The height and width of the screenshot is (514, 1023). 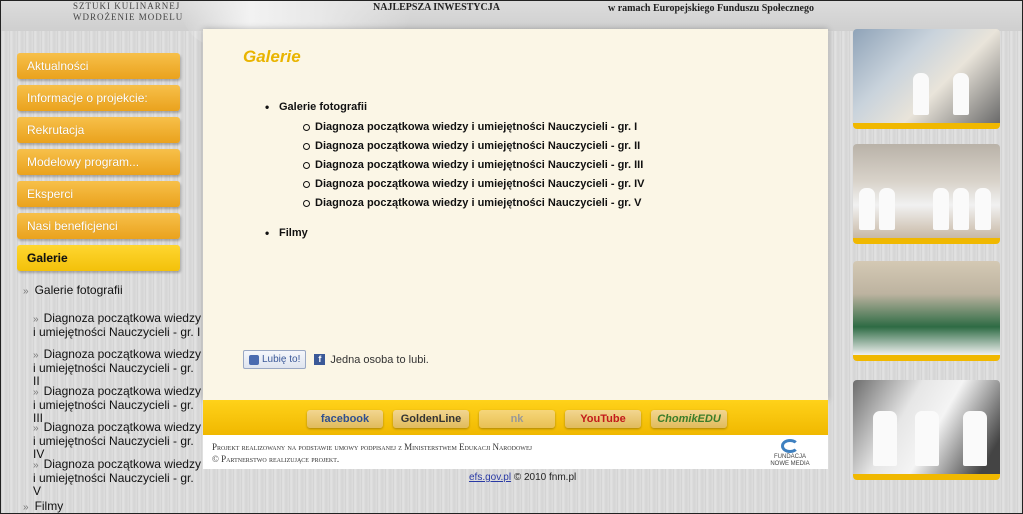 I want to click on nk-link: nk, so click(x=517, y=419).